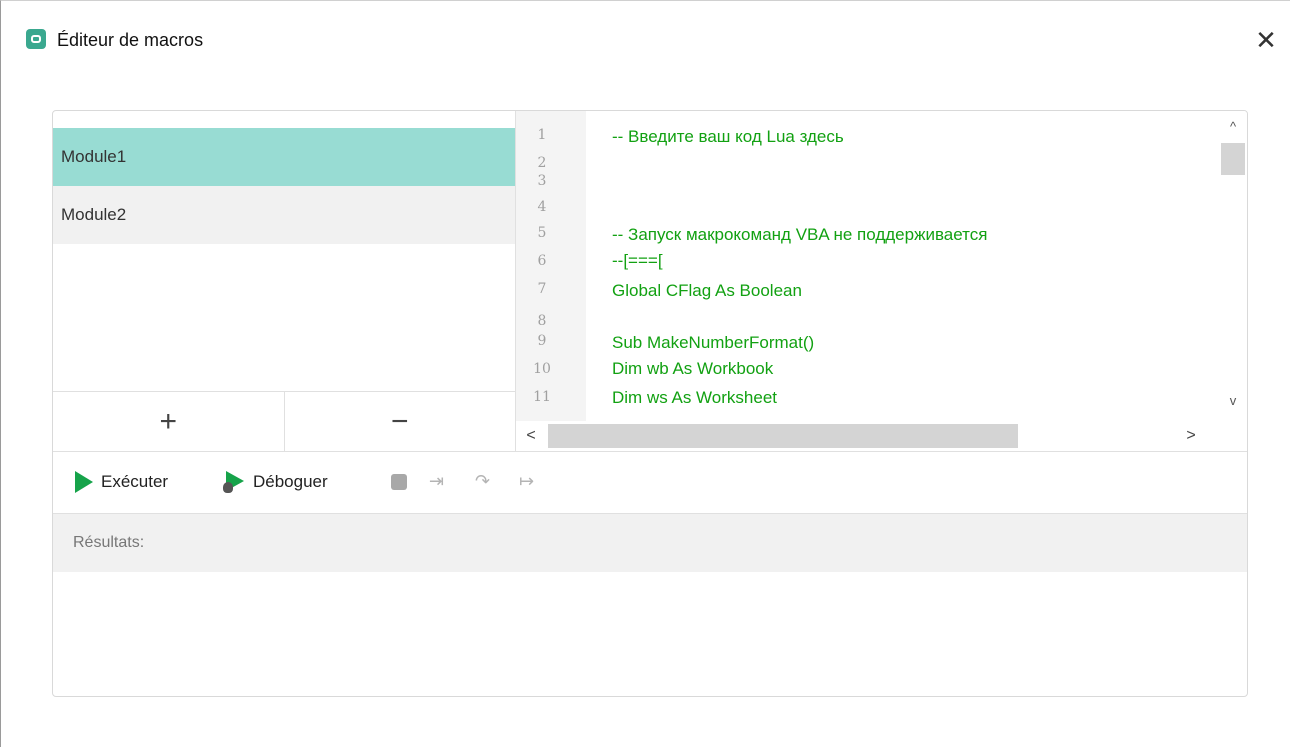 This screenshot has width=1290, height=747. Describe the element at coordinates (637, 261) in the screenshot. I see `code-line: --[===[` at that location.